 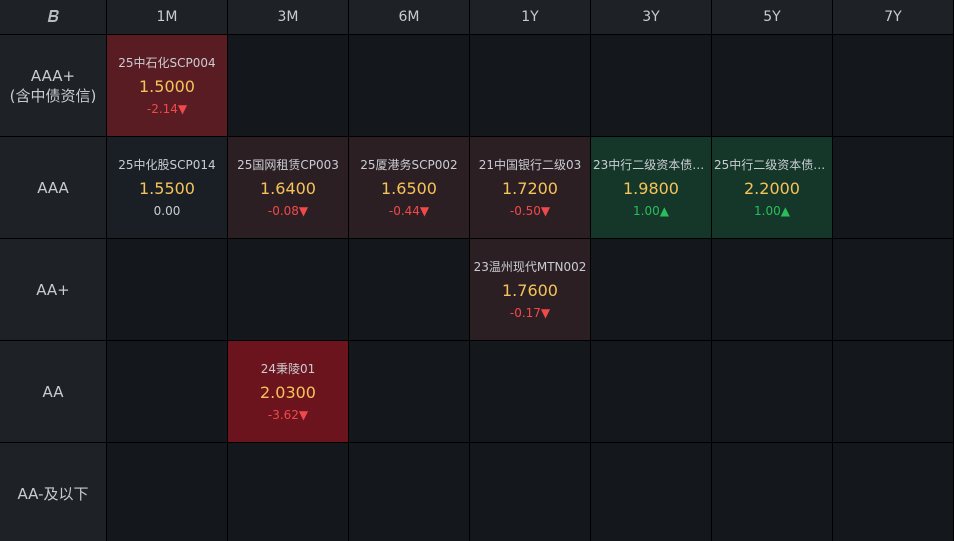 What do you see at coordinates (167, 164) in the screenshot?
I see `bond-name: 25中化股SCP014` at bounding box center [167, 164].